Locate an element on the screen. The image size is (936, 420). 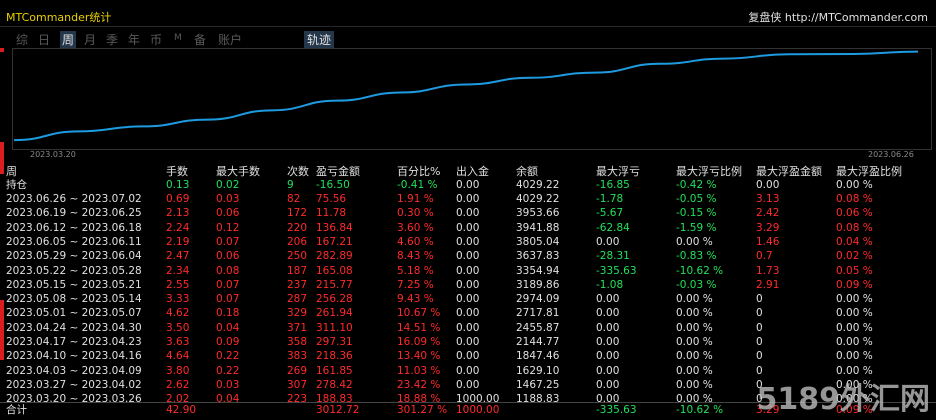
tab-month: 月 is located at coordinates (90, 39).